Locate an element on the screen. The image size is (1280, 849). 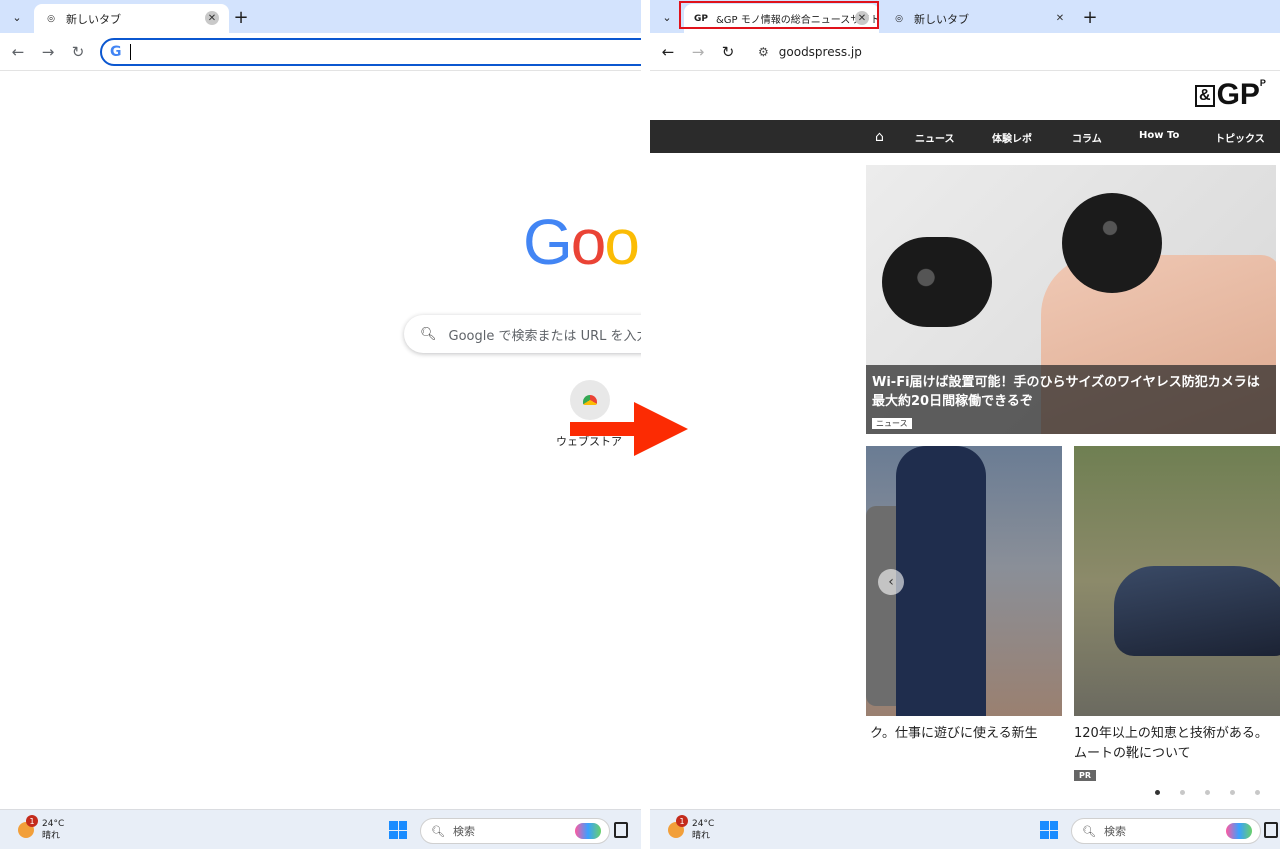
site-info-icon: ⚙︎ is located at coordinates (763, 52).